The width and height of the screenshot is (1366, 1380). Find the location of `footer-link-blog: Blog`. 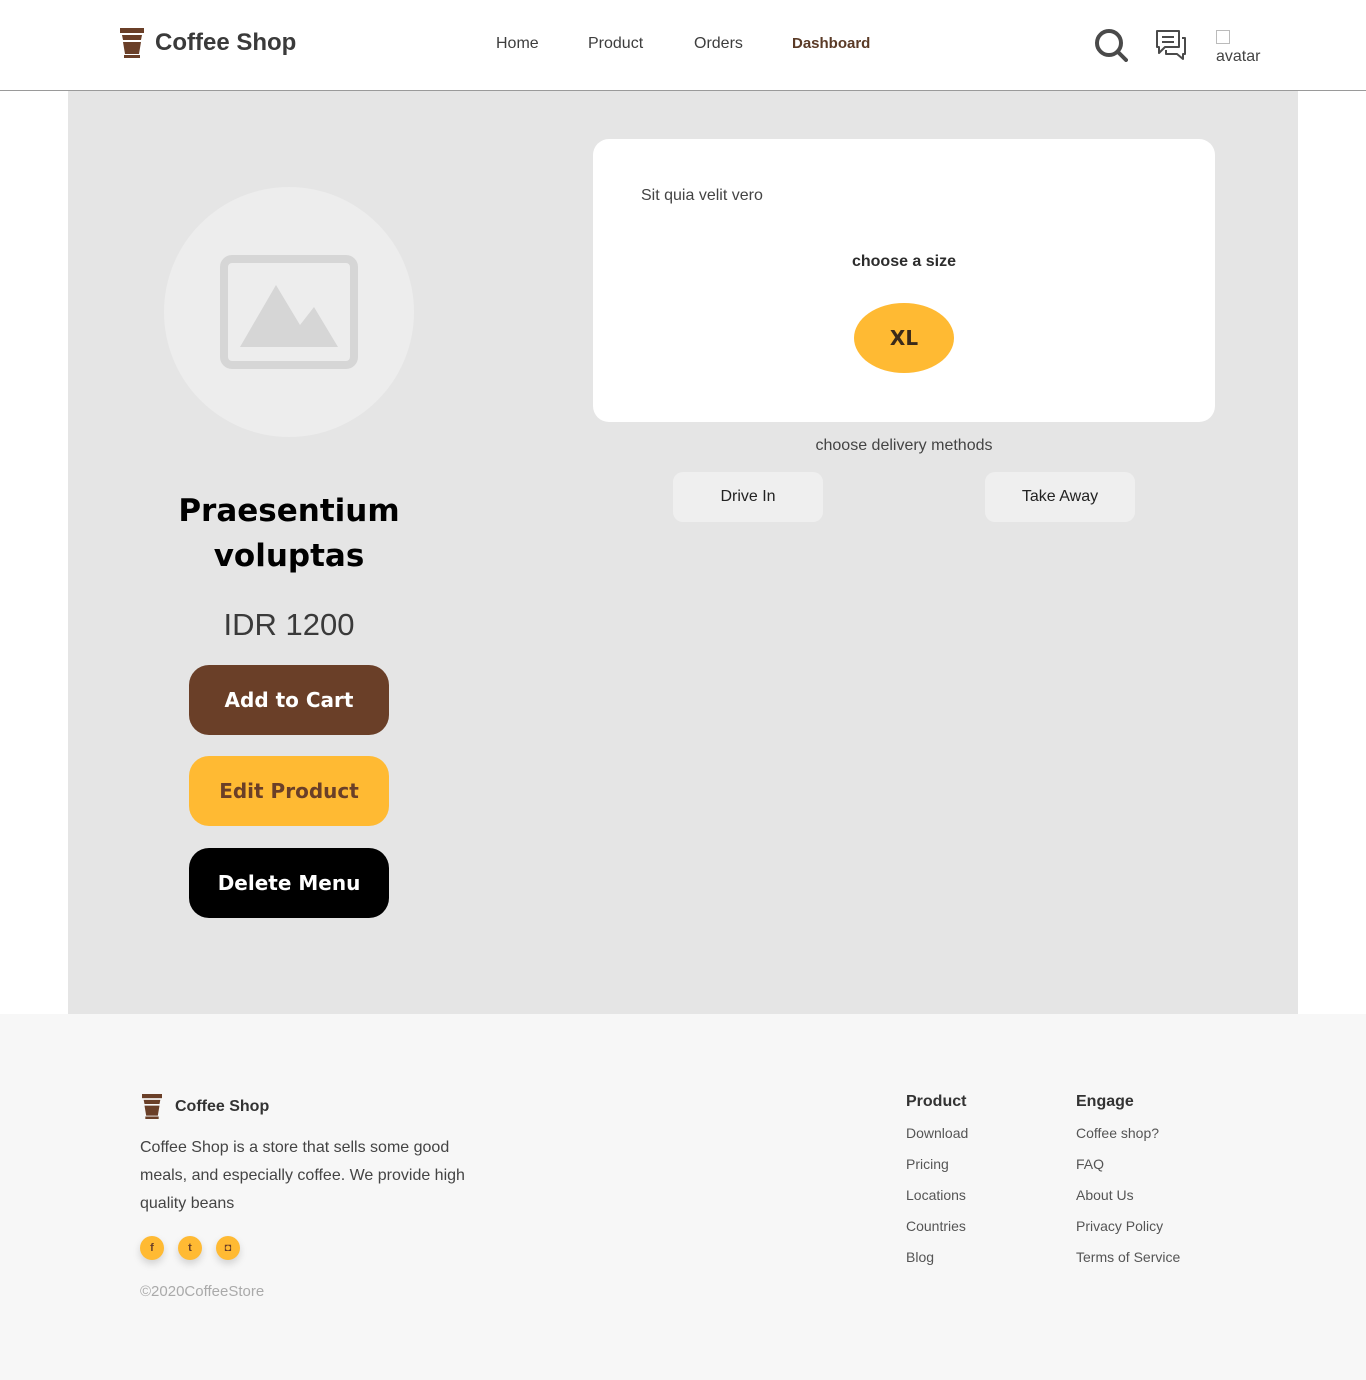

footer-link-blog: Blog is located at coordinates (937, 1264).